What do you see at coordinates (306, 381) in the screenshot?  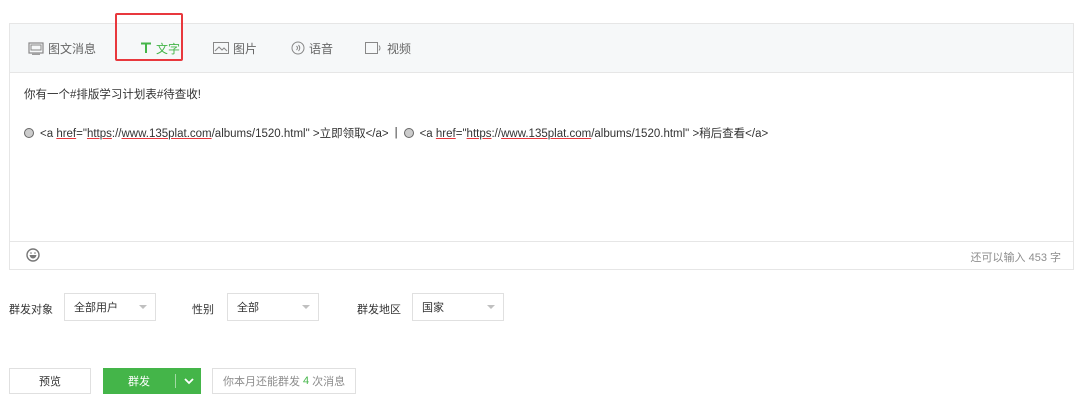 I see `quota-num: 4` at bounding box center [306, 381].